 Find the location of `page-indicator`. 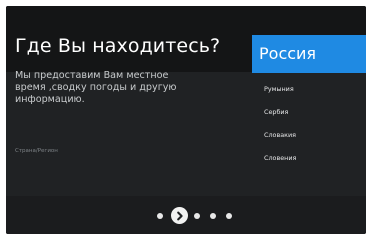

page-indicator is located at coordinates (197, 216).